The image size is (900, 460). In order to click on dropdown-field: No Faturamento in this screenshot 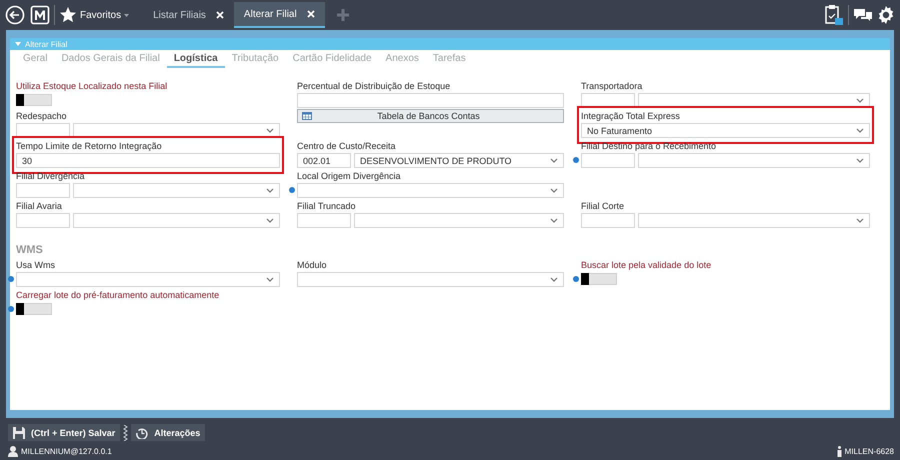, I will do `click(725, 130)`.